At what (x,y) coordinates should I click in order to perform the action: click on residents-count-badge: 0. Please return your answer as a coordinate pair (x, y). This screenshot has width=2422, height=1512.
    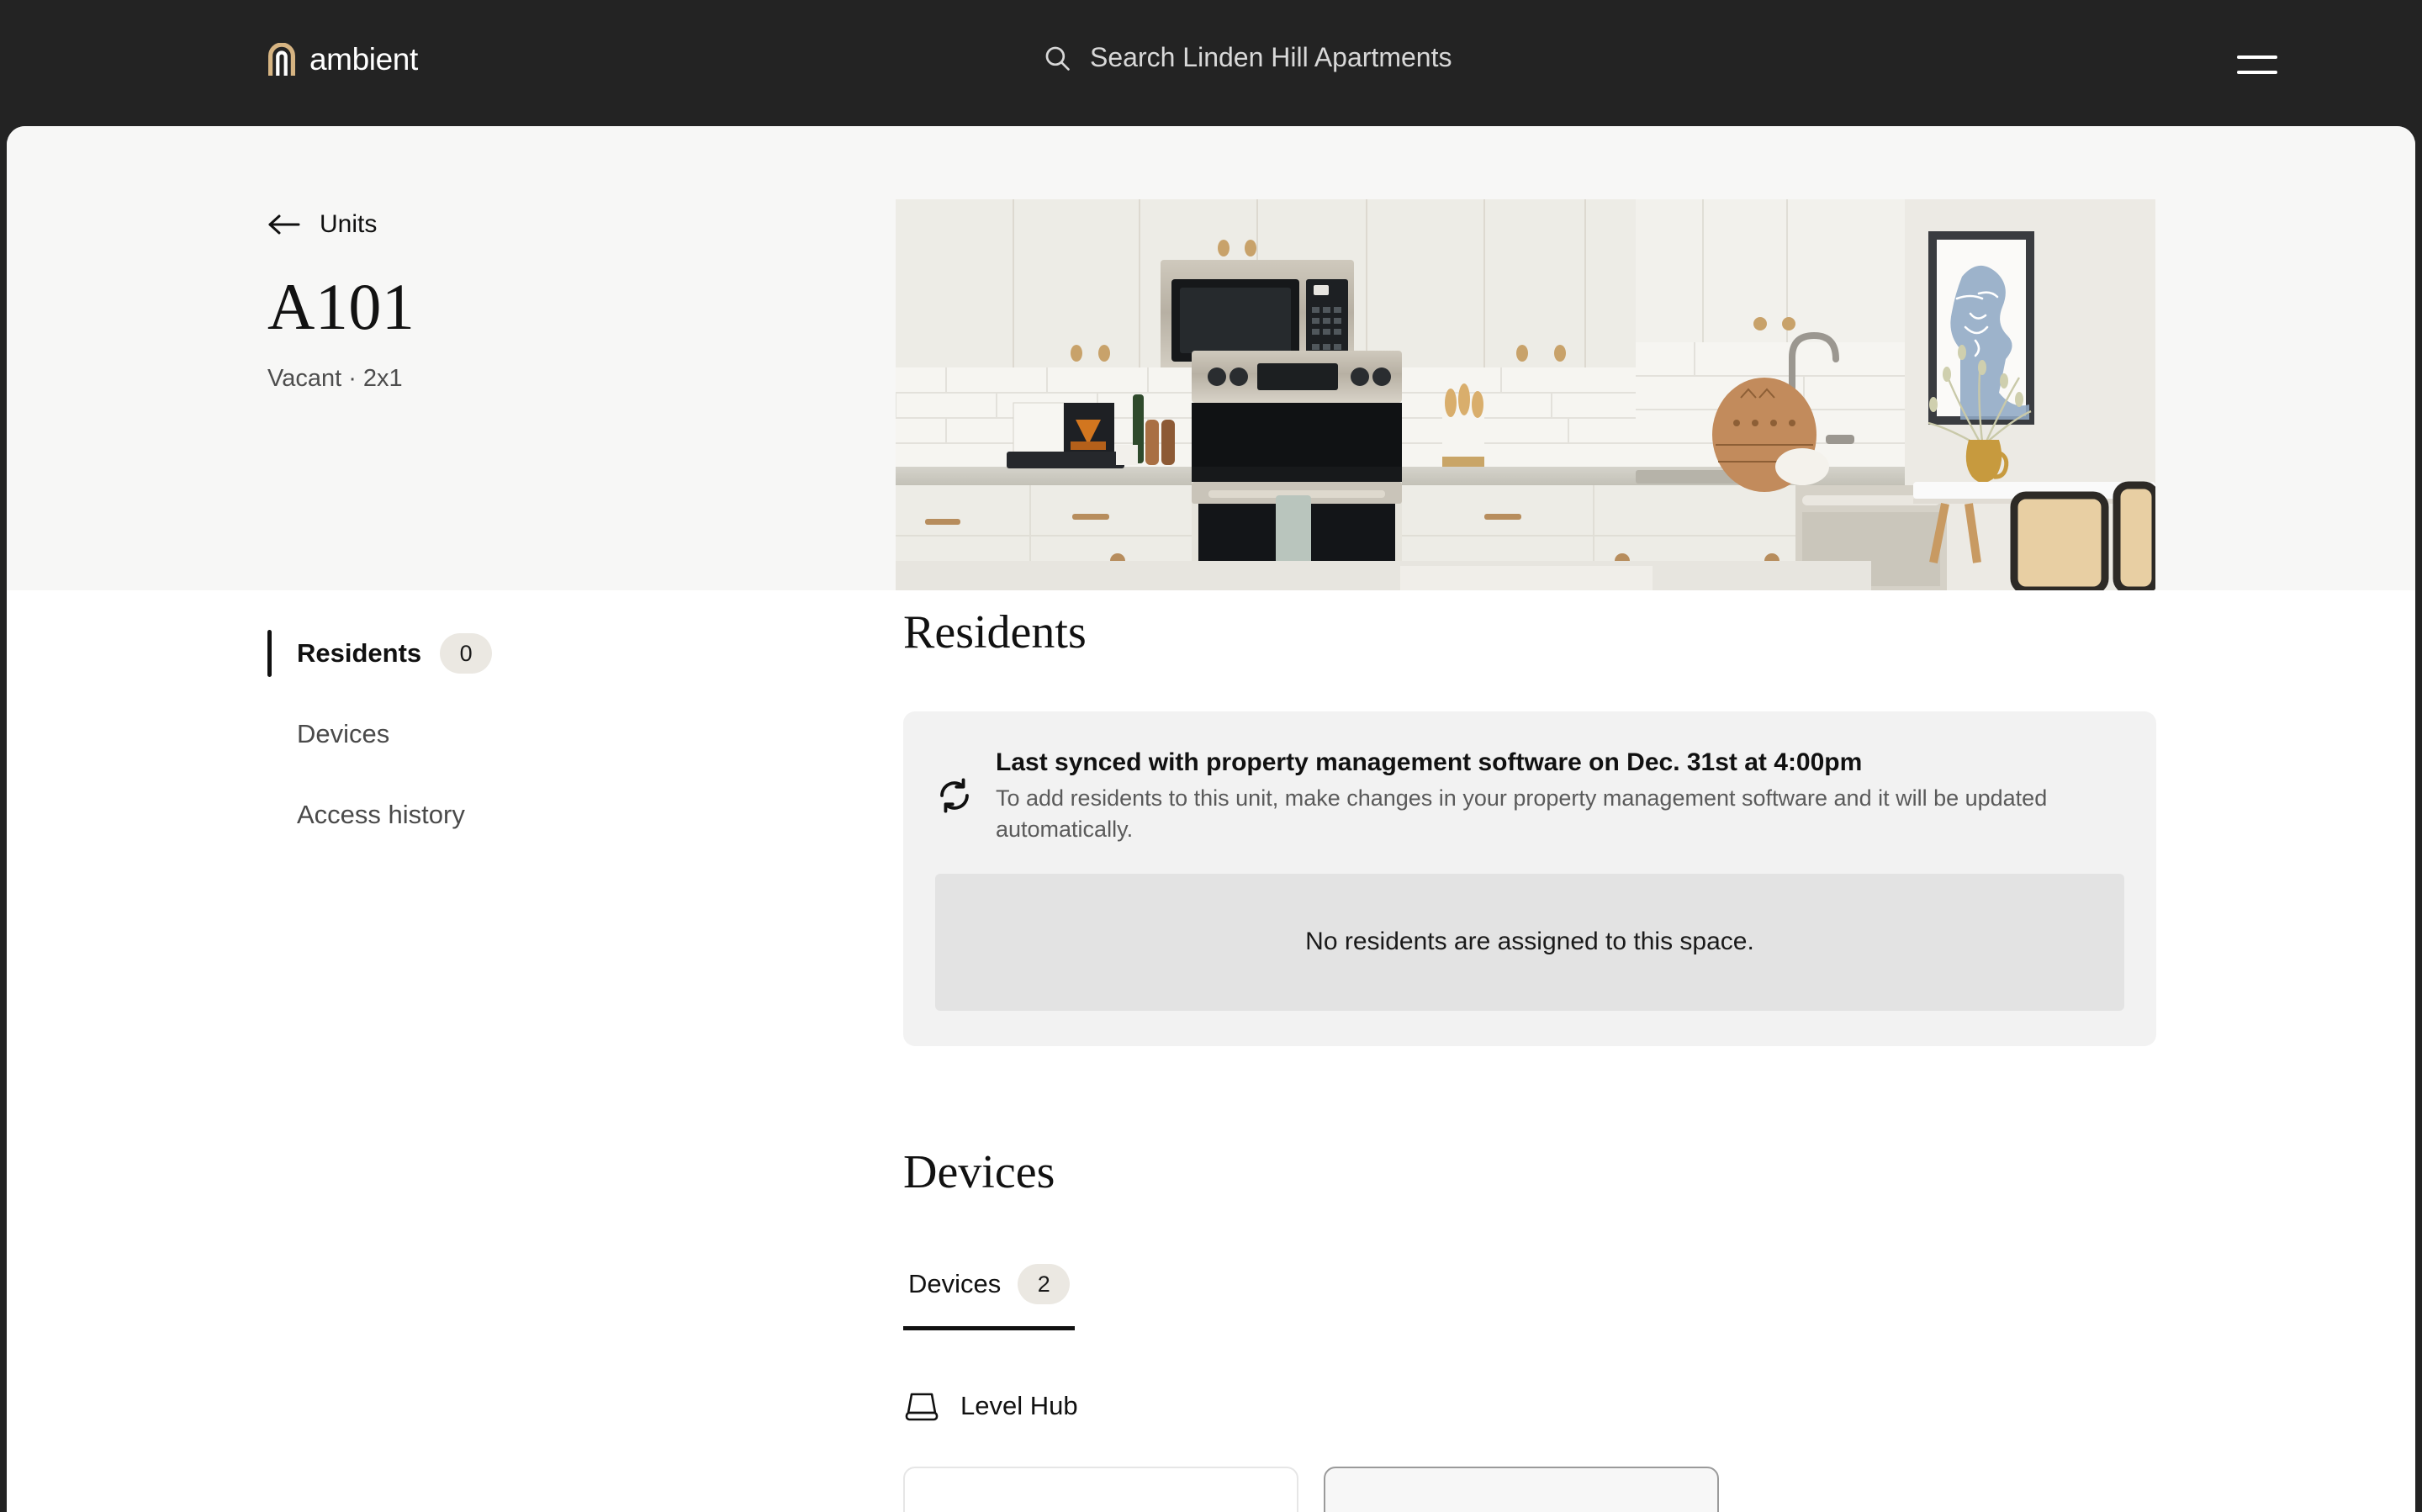
    Looking at the image, I should click on (466, 653).